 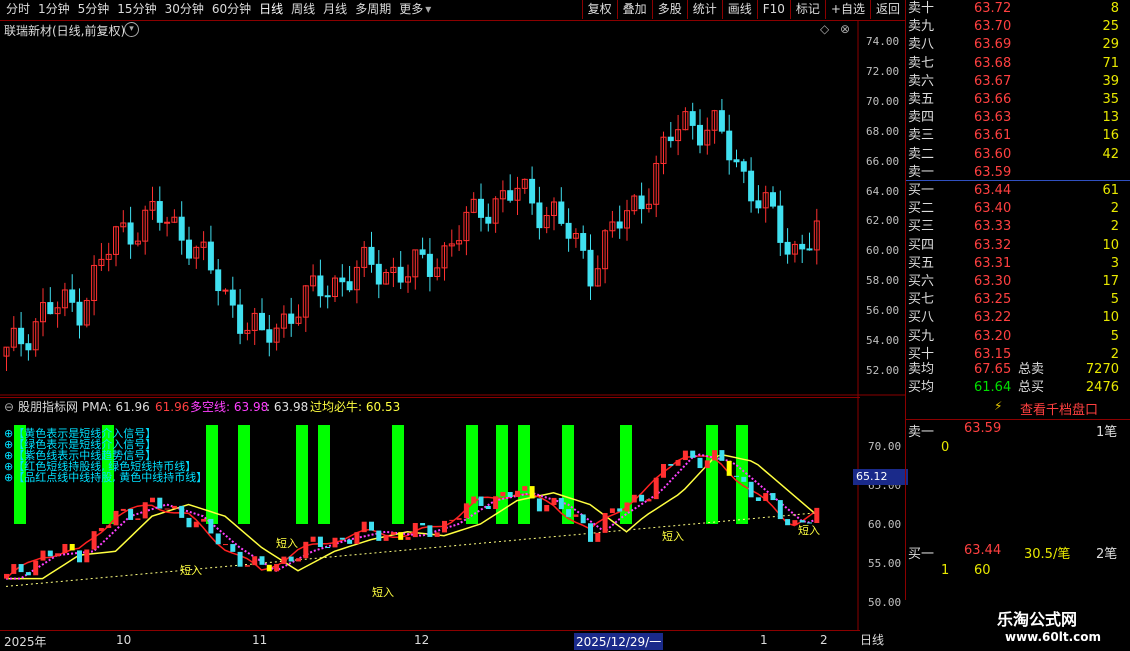 What do you see at coordinates (1018, 227) in the screenshot?
I see `orderbook-row: 买三 63.33 2` at bounding box center [1018, 227].